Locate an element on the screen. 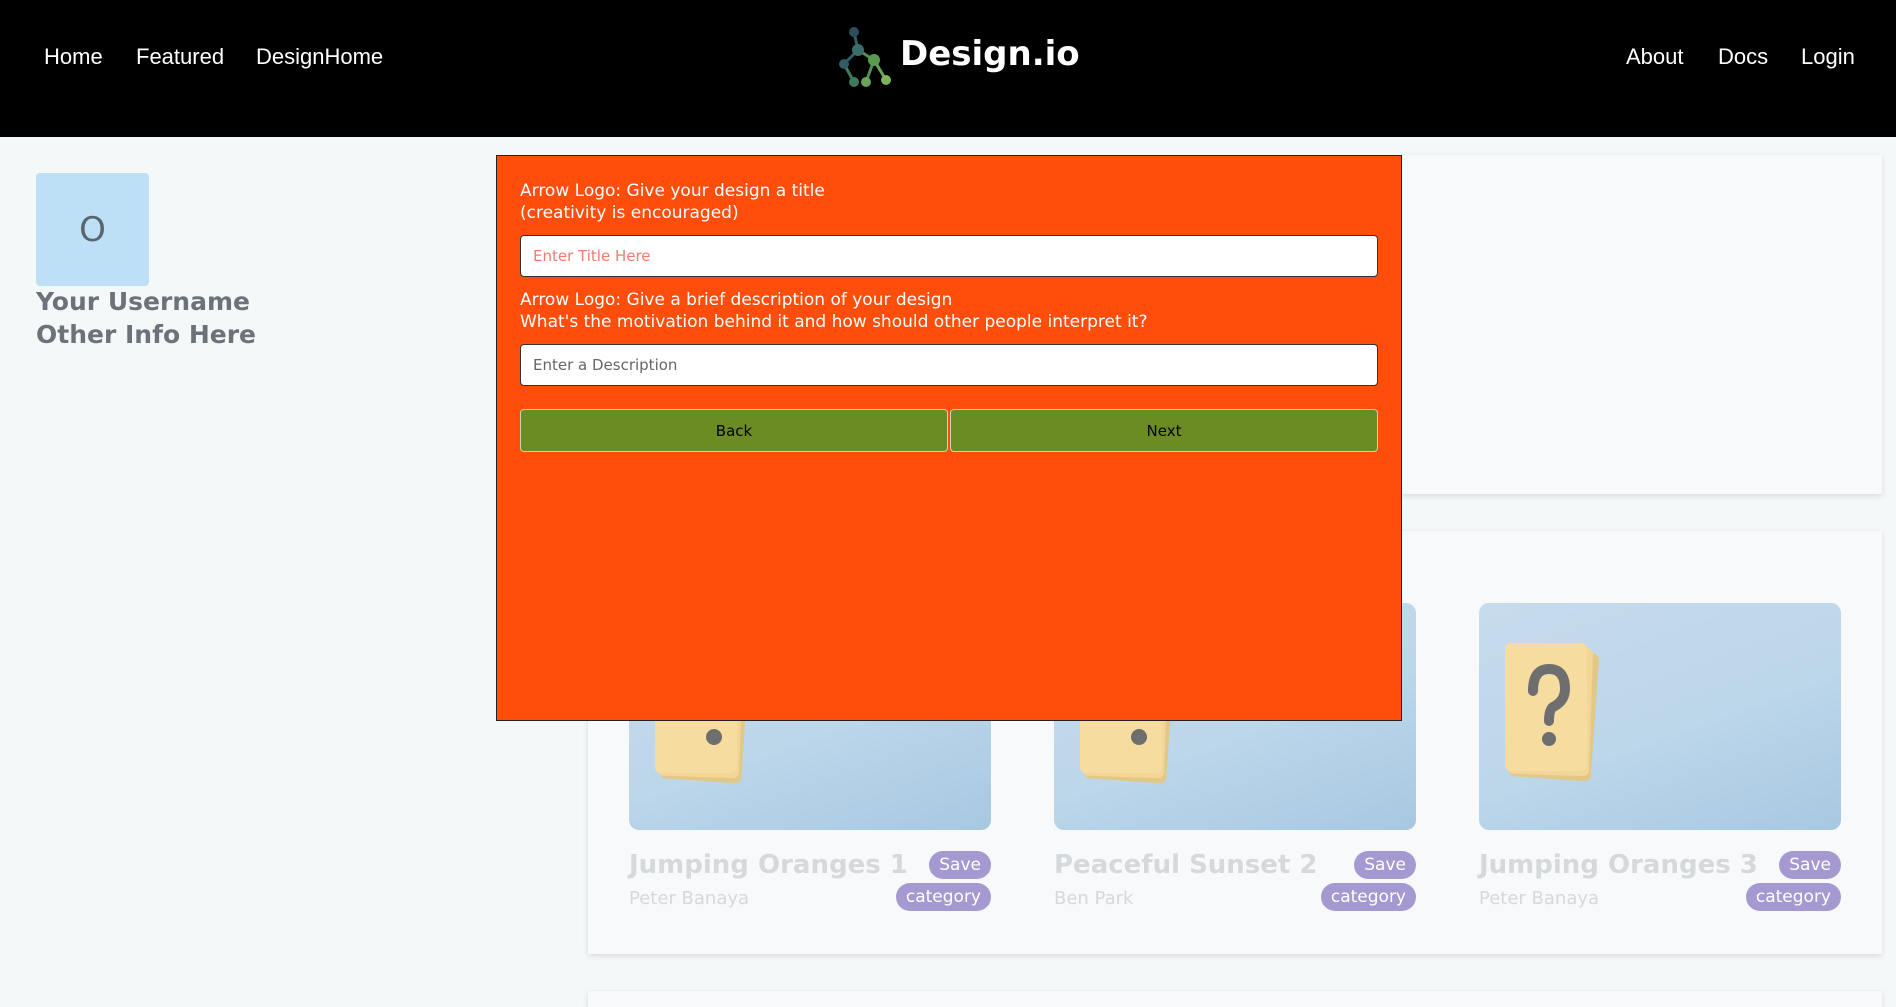  profile-info: Other Info Here is located at coordinates (146, 334).